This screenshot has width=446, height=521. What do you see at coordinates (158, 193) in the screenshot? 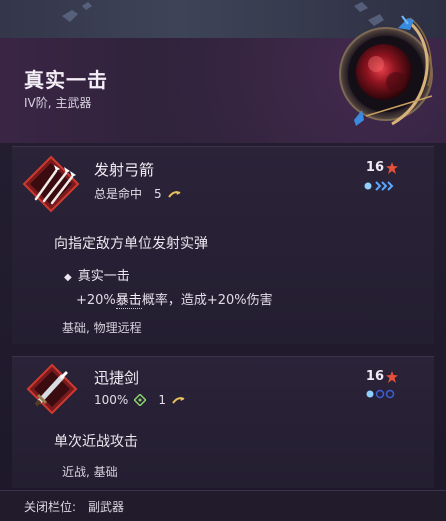
I see `range-value: 5` at bounding box center [158, 193].